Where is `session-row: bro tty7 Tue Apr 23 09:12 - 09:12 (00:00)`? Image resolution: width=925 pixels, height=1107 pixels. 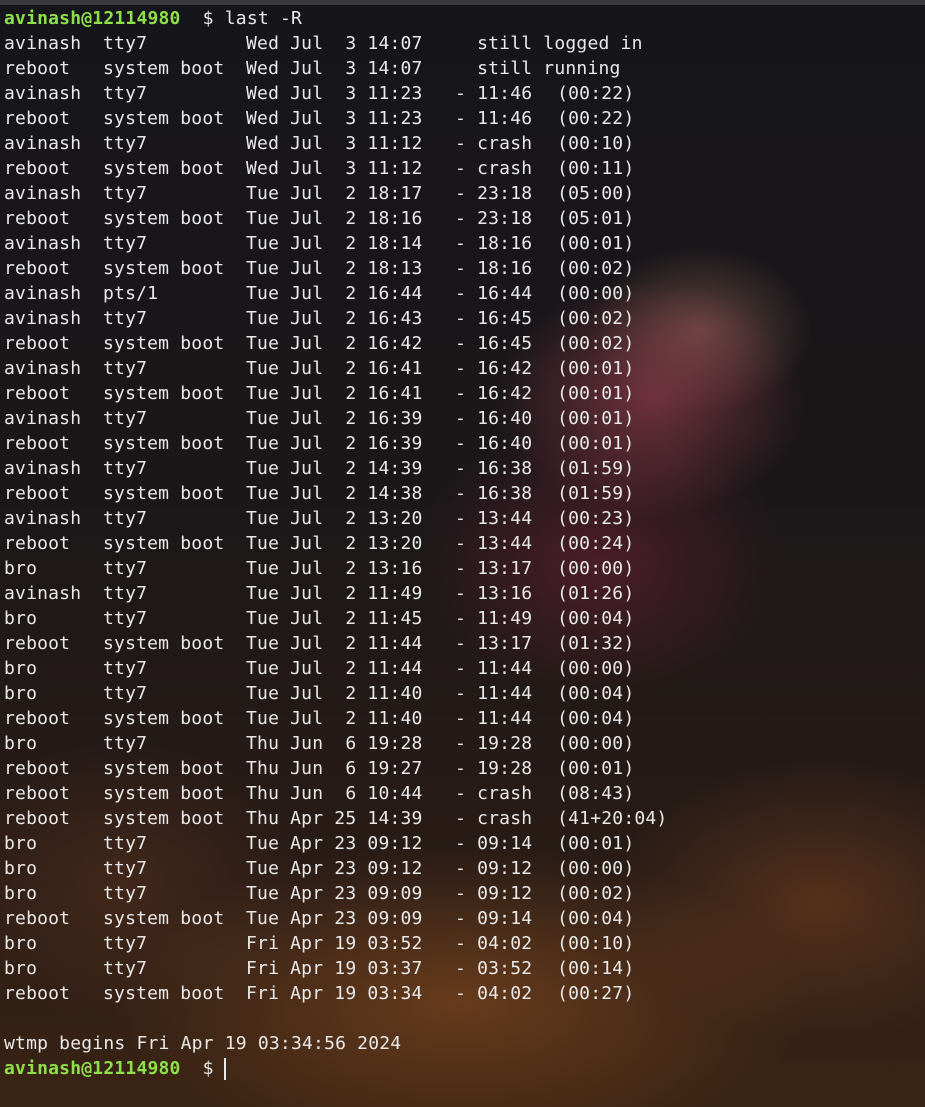
session-row: bro tty7 Tue Apr 23 09:12 - 09:12 (00:00) is located at coordinates (464, 868).